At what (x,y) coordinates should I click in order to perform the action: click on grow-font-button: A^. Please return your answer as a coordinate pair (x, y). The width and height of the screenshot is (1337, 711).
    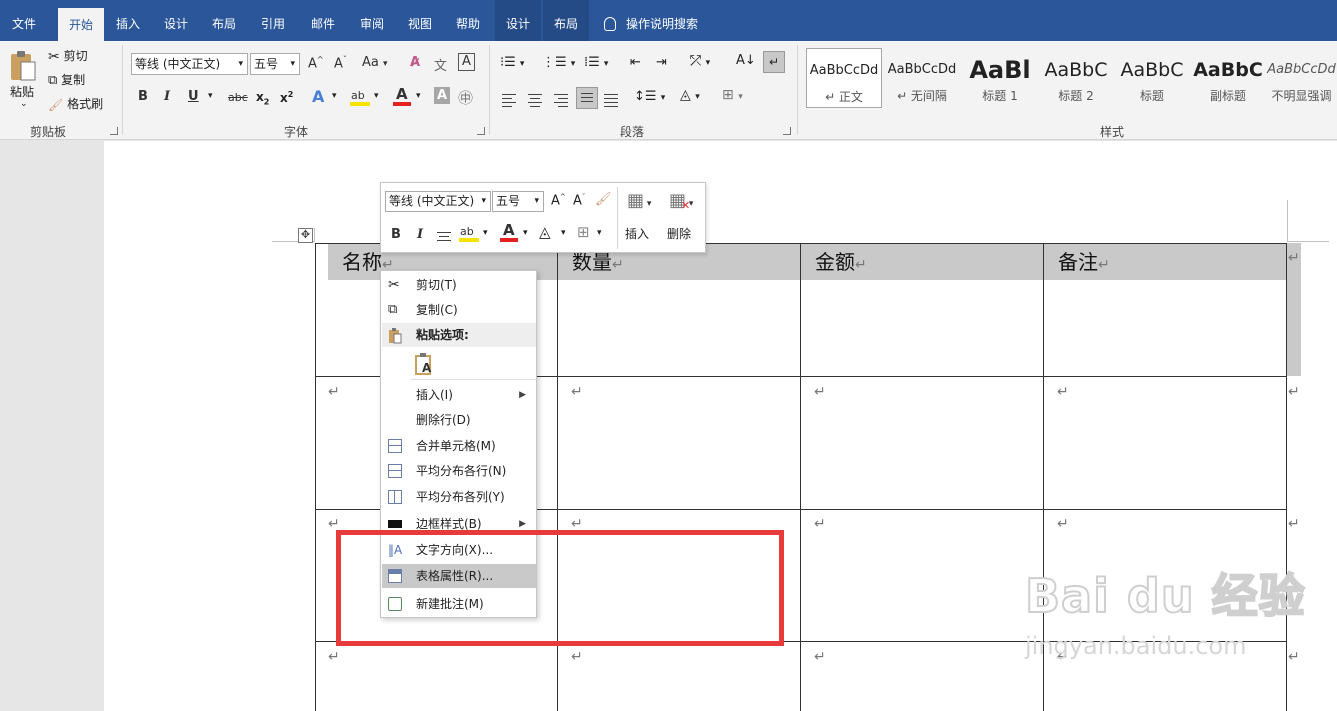
    Looking at the image, I should click on (316, 63).